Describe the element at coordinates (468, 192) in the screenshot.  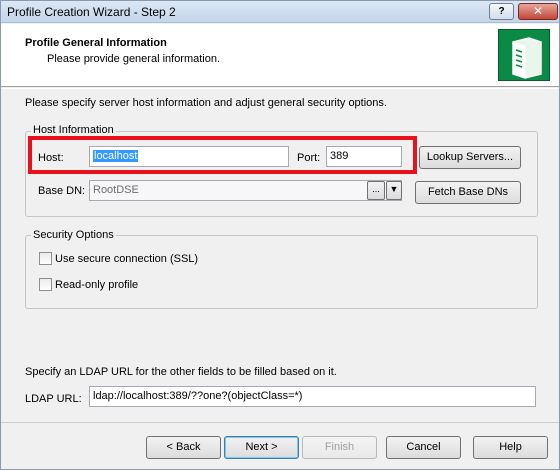
I see `fetch-base-dns-button: Fetch Base DNs` at that location.